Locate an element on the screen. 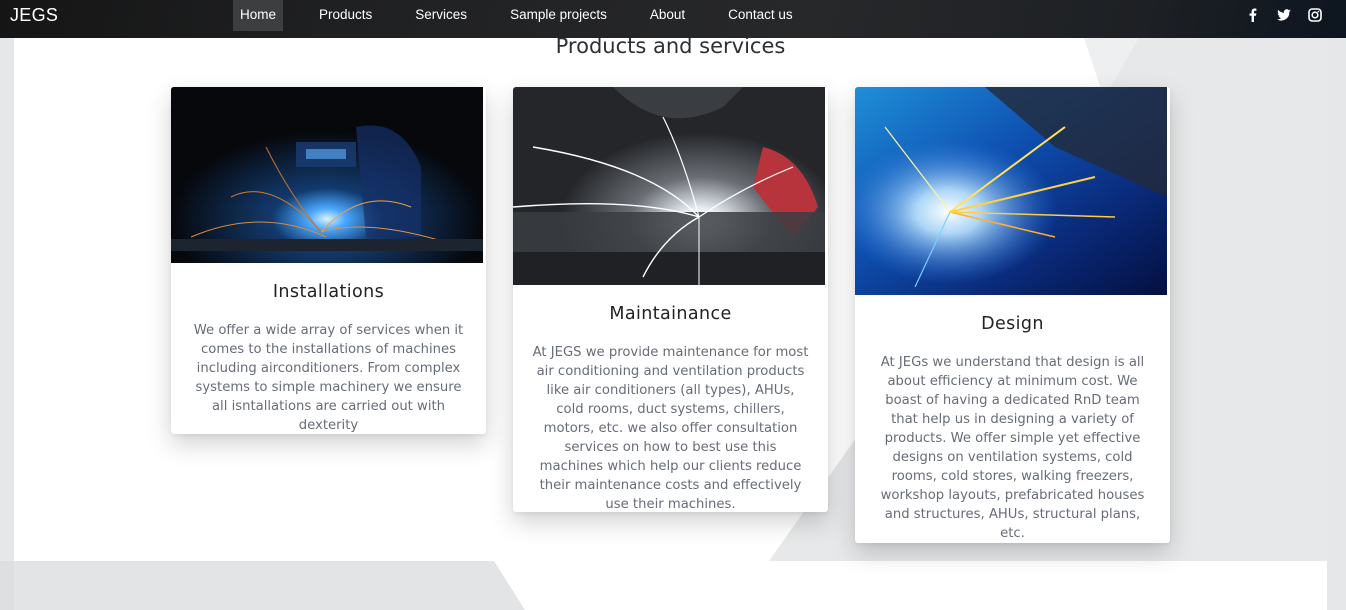 The height and width of the screenshot is (610, 1346). nav-products: Products is located at coordinates (345, 15).